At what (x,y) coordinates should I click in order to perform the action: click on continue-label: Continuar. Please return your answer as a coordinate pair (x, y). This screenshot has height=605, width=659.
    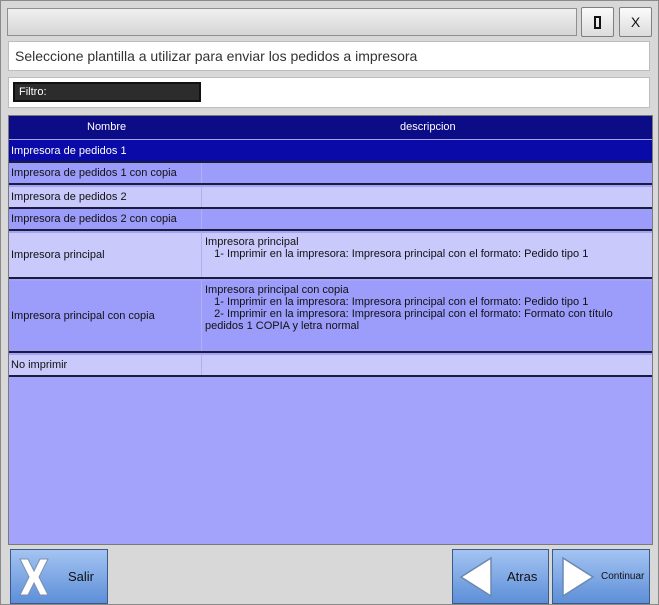
    Looking at the image, I should click on (623, 576).